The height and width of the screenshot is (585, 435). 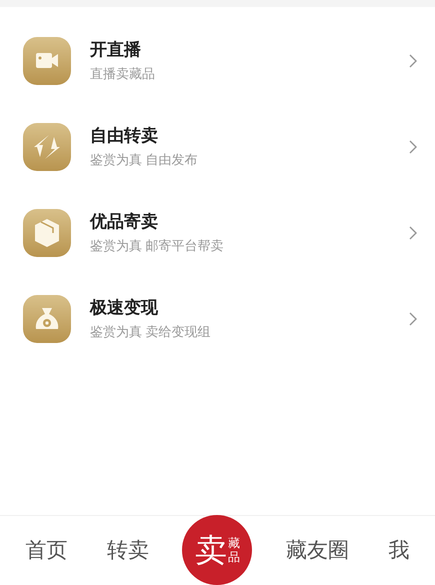 What do you see at coordinates (47, 550) in the screenshot?
I see `tab-item: 首页` at bounding box center [47, 550].